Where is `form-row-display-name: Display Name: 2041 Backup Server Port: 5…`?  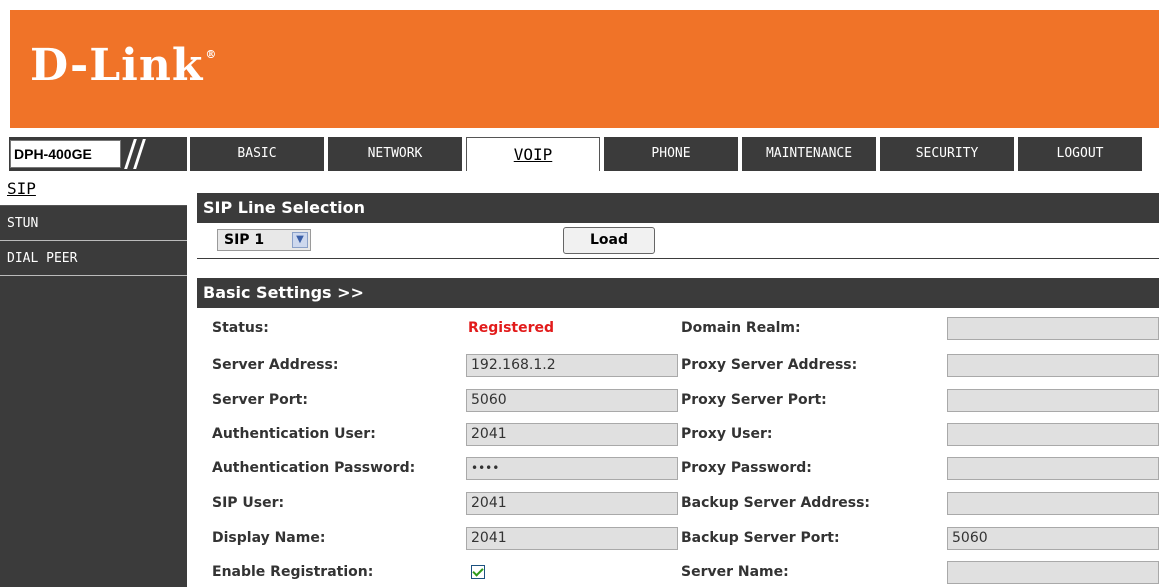
form-row-display-name: Display Name: 2041 Backup Server Port: 5… is located at coordinates (678, 539).